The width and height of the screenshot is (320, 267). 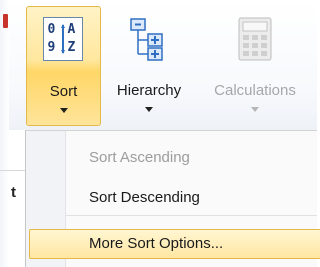 I want to click on menu-item-sort-ascending: Sort Ascending, so click(x=139, y=157).